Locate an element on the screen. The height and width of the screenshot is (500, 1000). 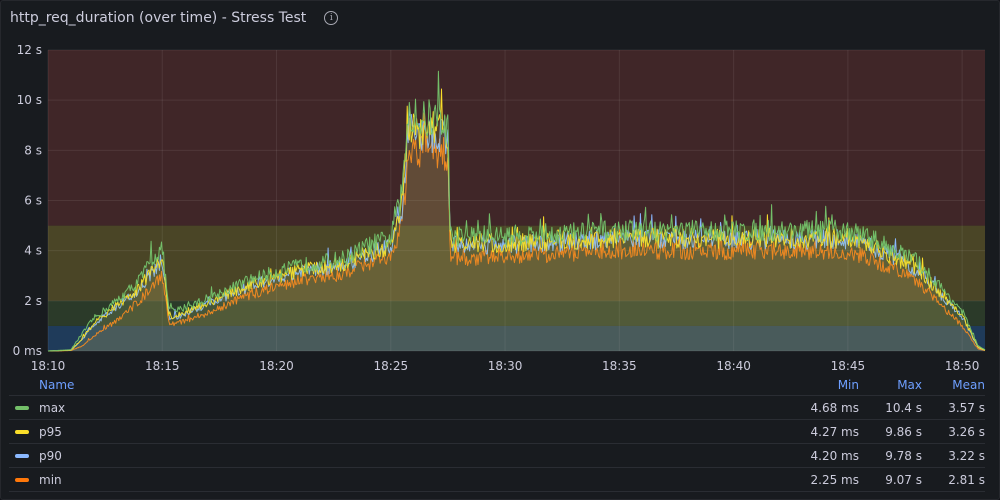
x-tick-label: 18:50 is located at coordinates (962, 366).